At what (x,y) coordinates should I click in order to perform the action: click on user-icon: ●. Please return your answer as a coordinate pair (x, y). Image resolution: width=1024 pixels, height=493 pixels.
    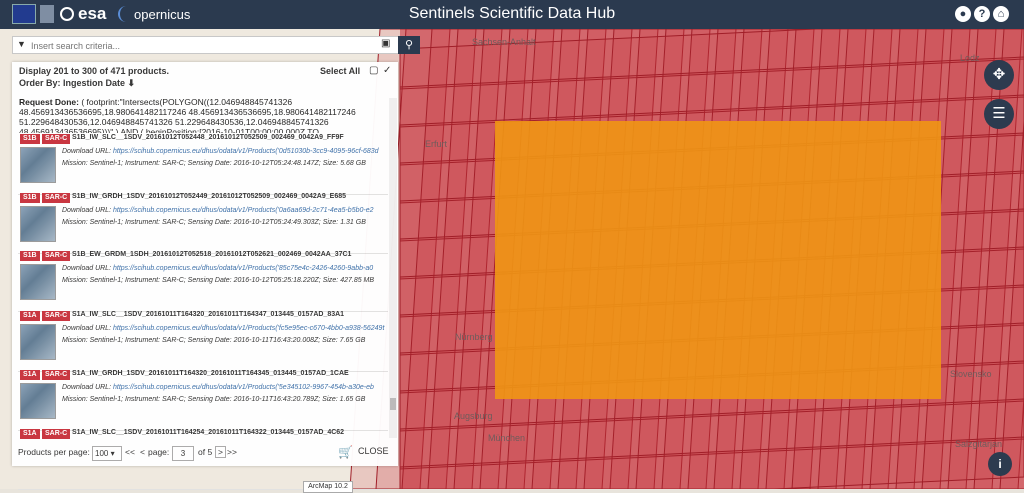
    Looking at the image, I should click on (963, 14).